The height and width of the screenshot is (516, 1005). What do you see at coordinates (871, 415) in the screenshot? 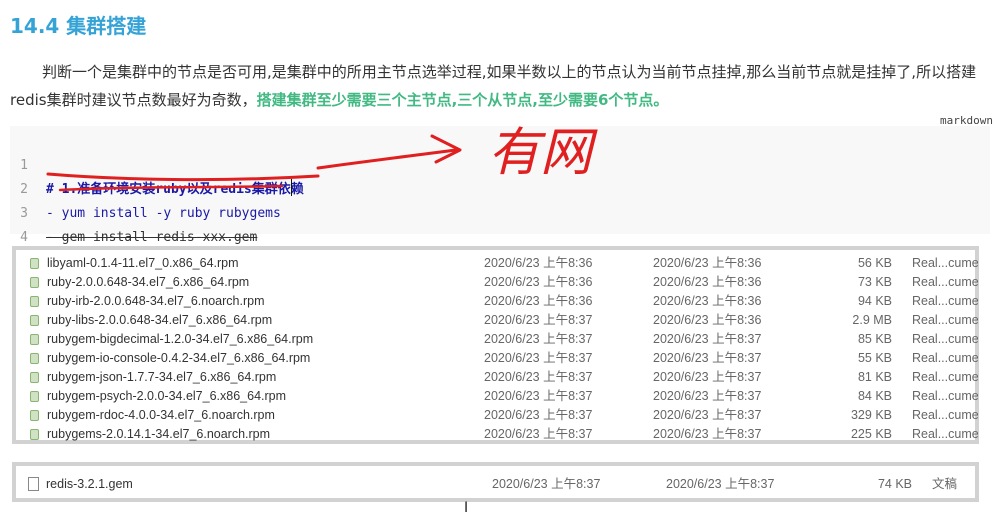
I see `file-size: 329 KB` at bounding box center [871, 415].